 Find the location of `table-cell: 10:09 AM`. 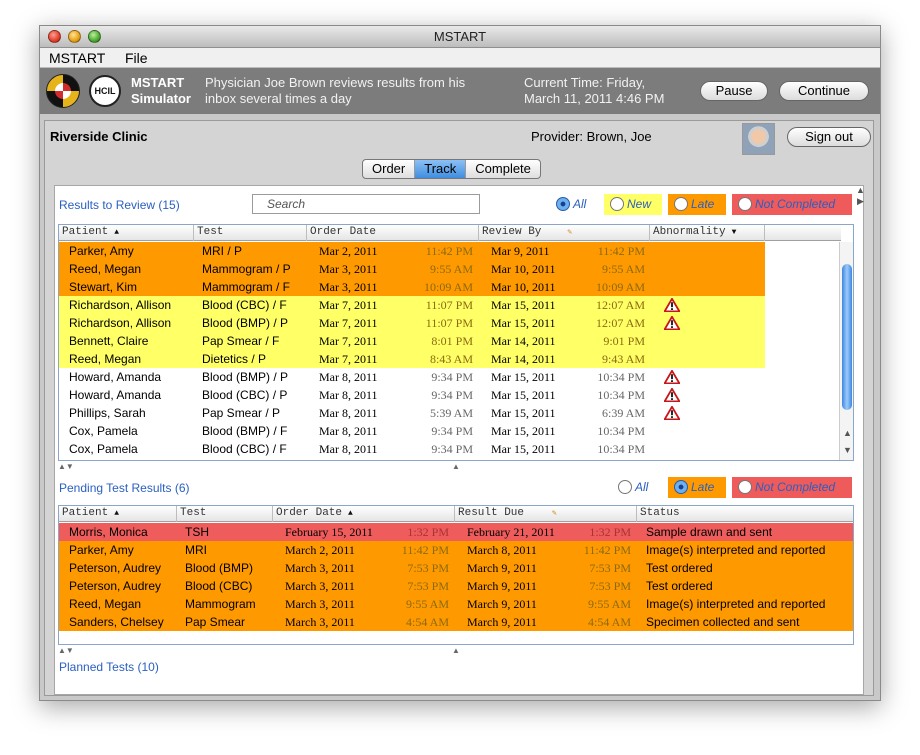

table-cell: 10:09 AM is located at coordinates (448, 287).